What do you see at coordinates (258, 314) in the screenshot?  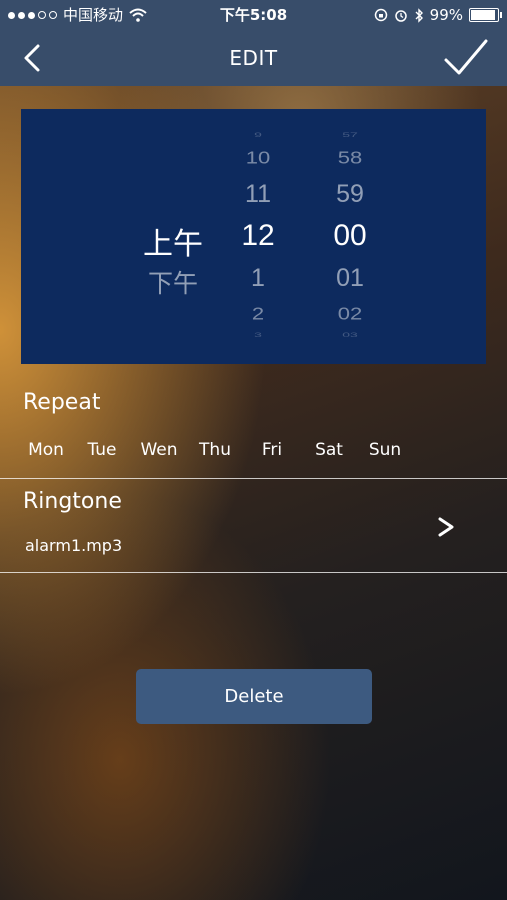 I see `hour-option: 2` at bounding box center [258, 314].